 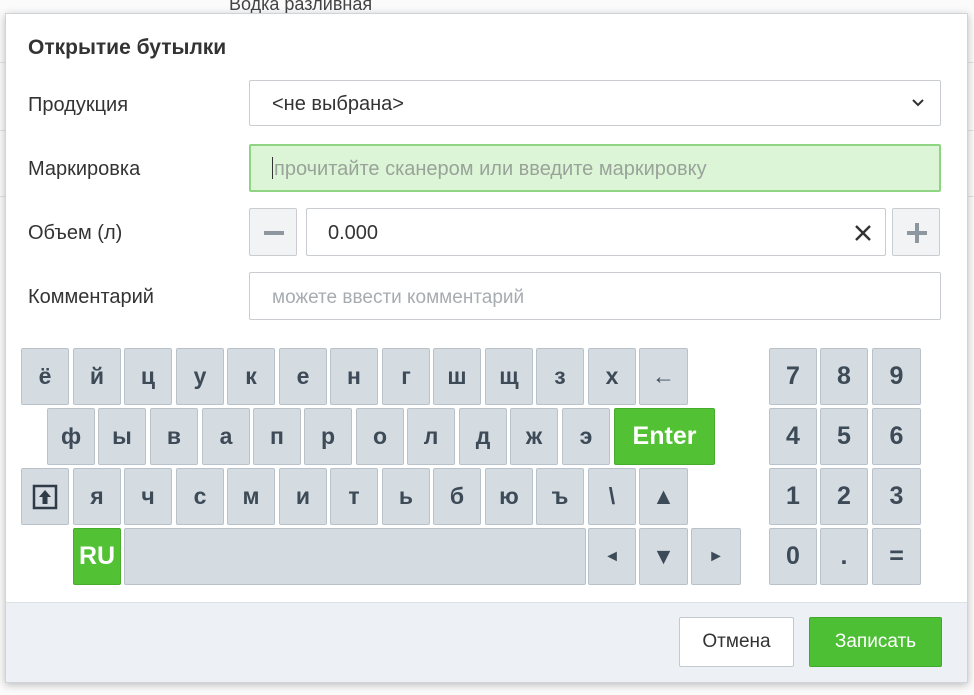 What do you see at coordinates (896, 376) in the screenshot?
I see `numpad-key: 9` at bounding box center [896, 376].